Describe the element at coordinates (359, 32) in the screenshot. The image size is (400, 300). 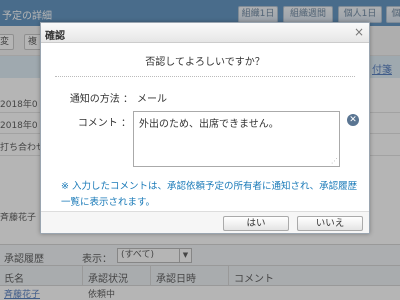
I see `close-icon: ×` at that location.